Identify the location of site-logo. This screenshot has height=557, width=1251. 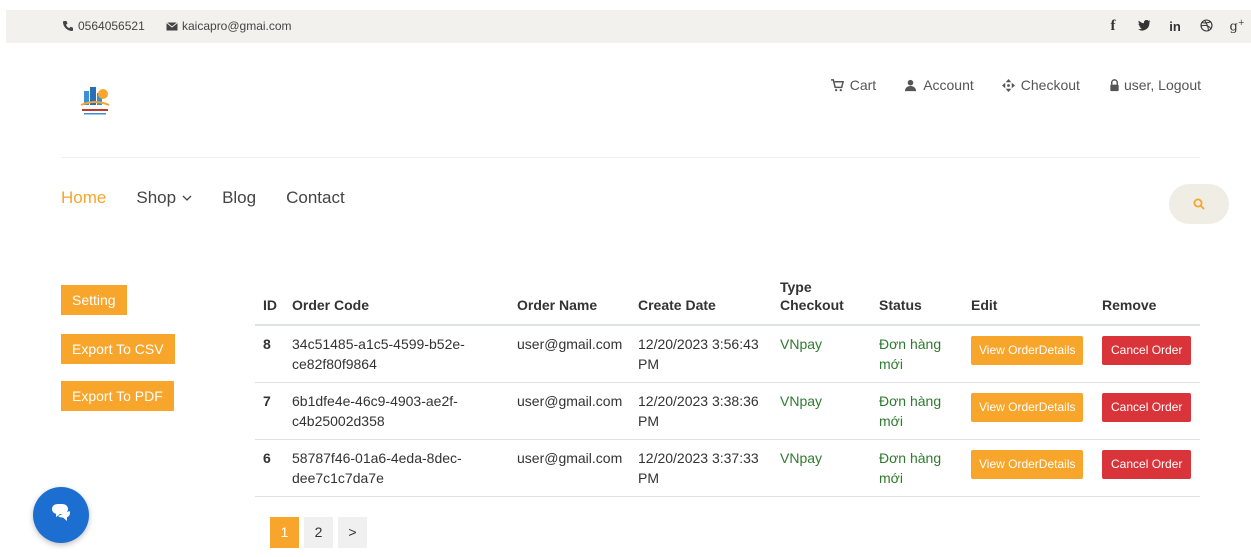
(95, 102).